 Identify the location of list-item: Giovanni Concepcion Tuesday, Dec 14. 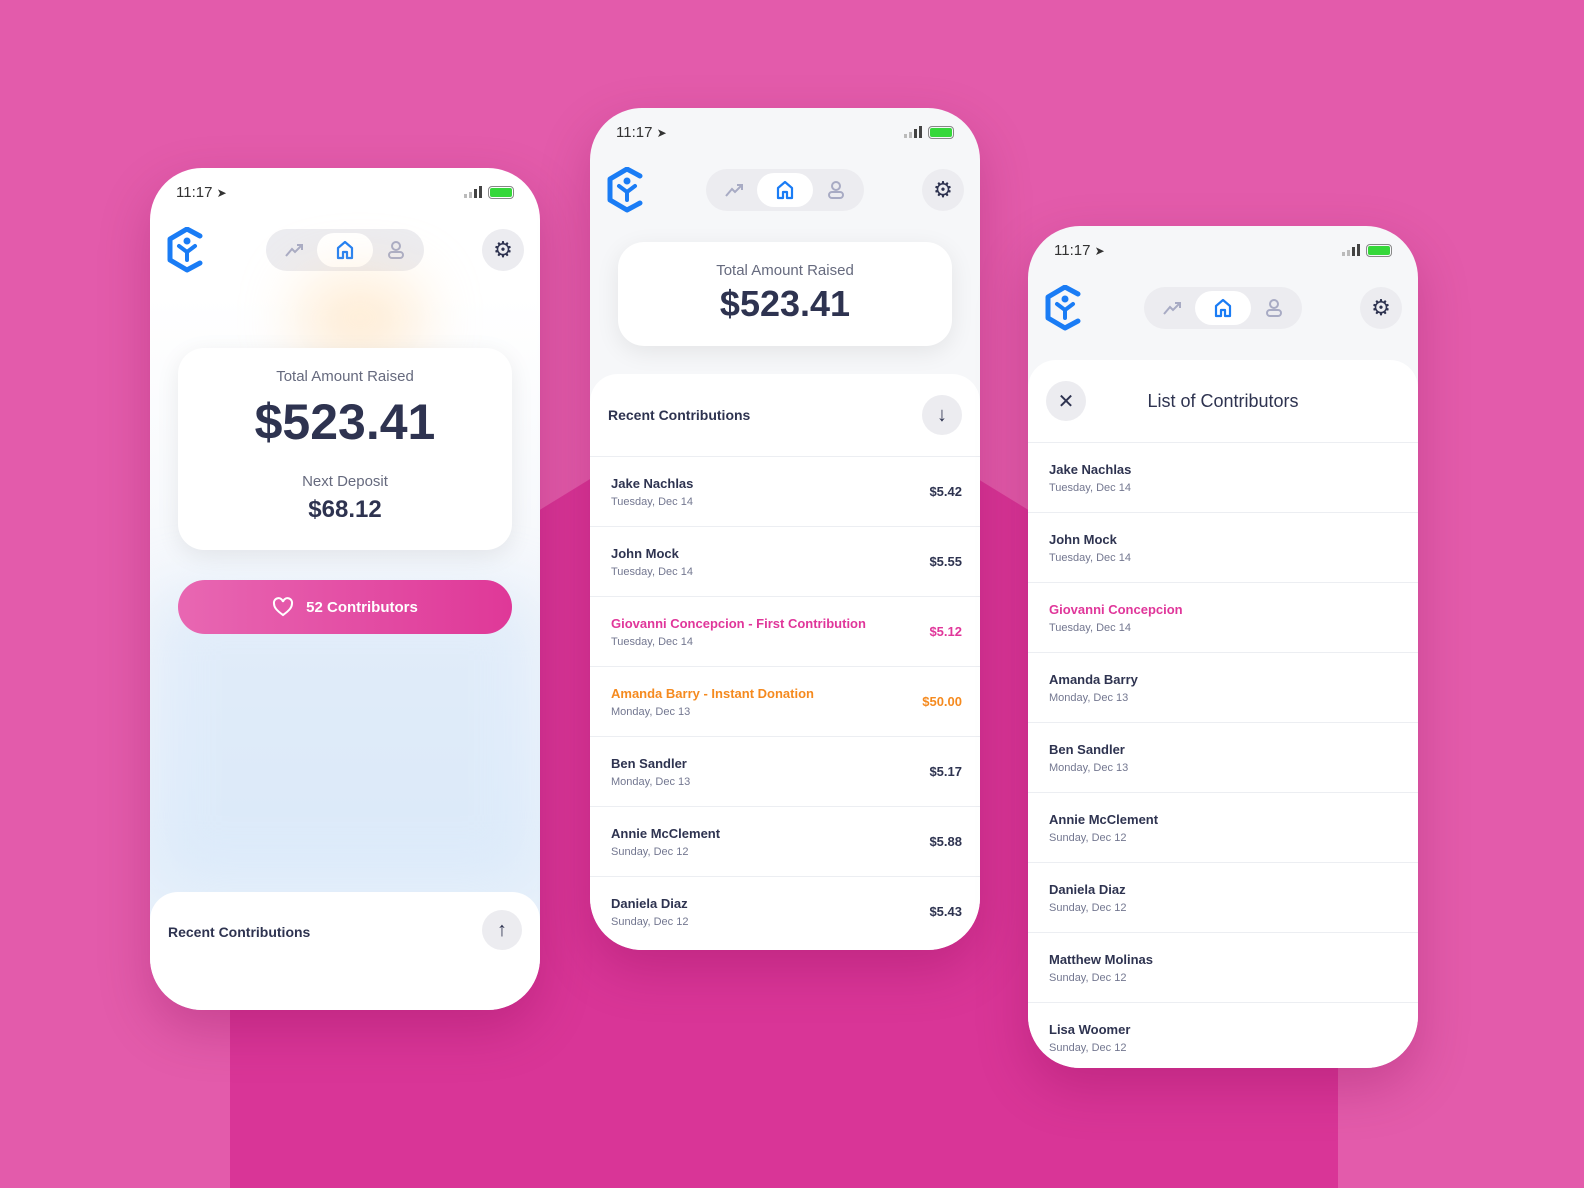
(1223, 617).